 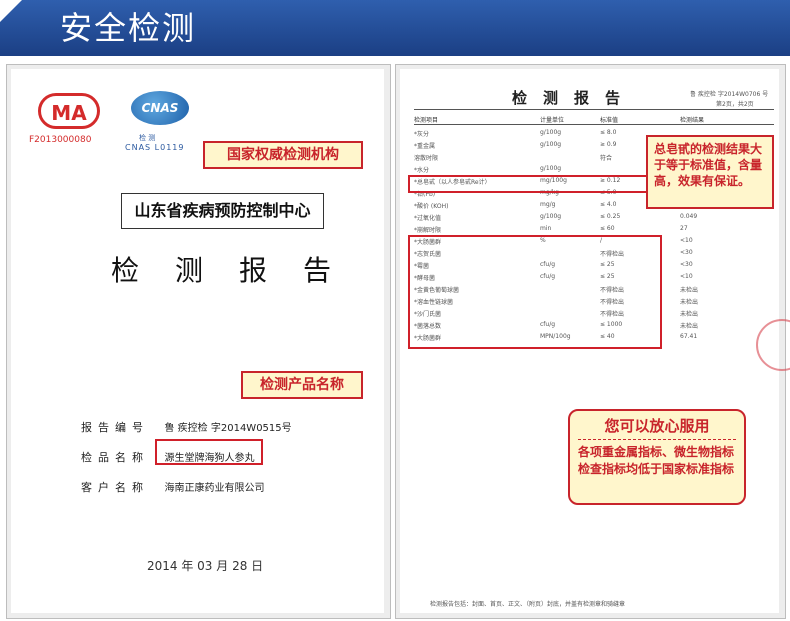 I want to click on cma-code: F2013000080, so click(x=60, y=140).